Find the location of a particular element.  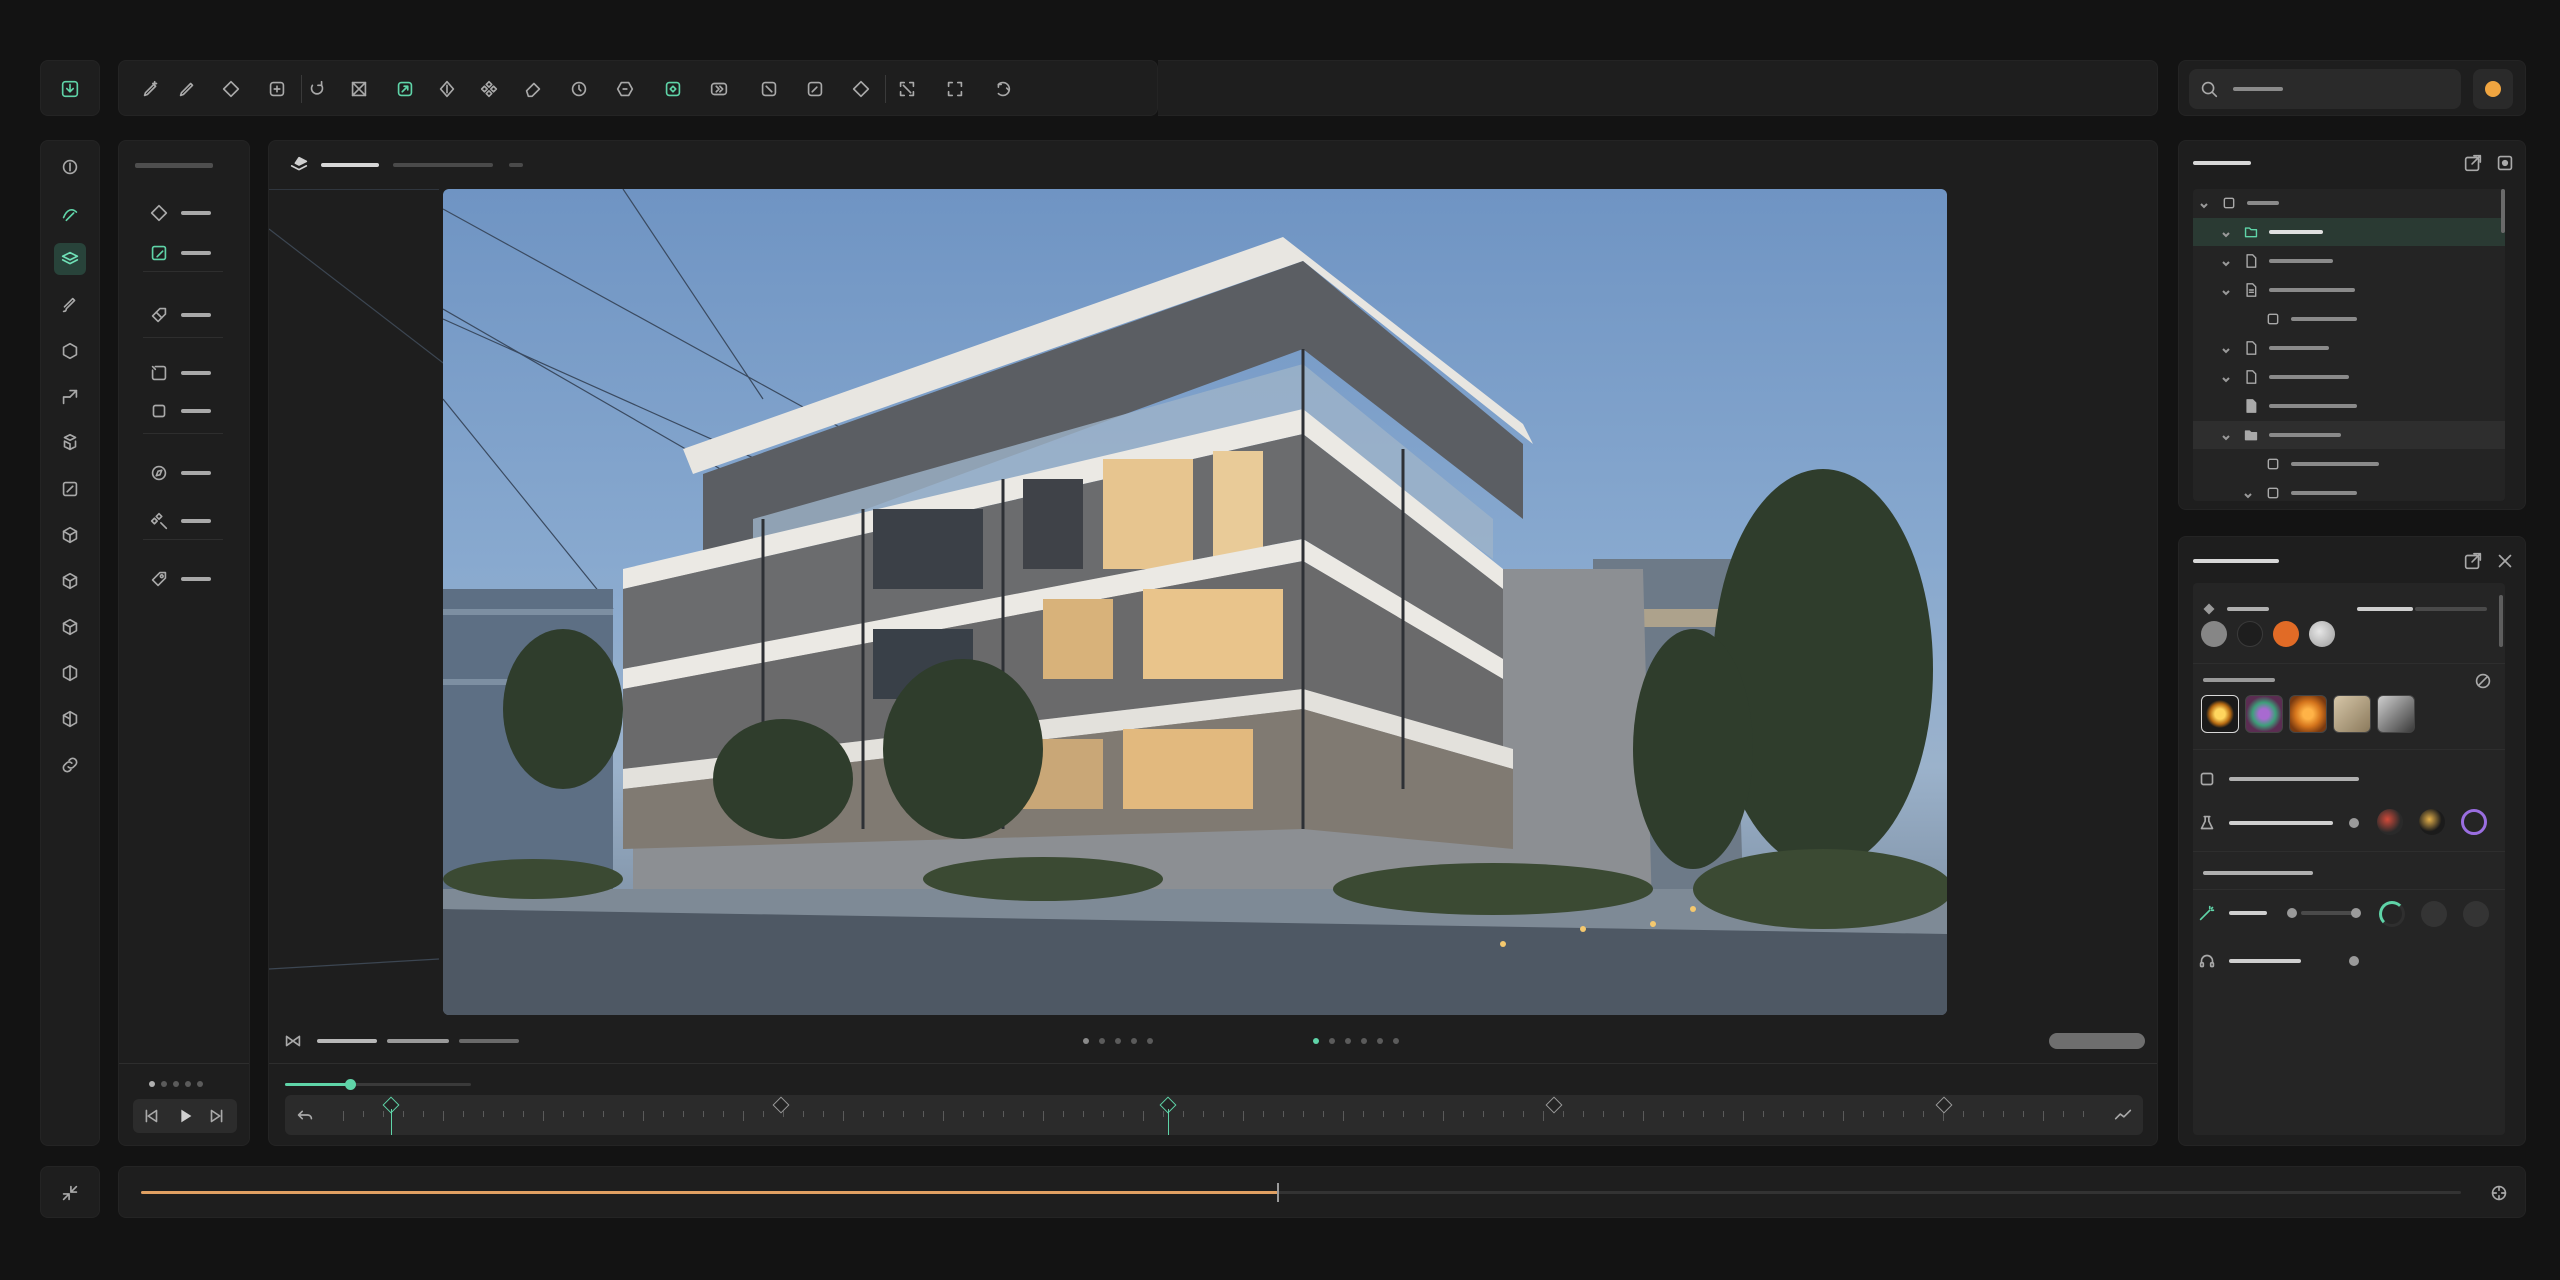

env-dark-icon is located at coordinates (2432, 822).